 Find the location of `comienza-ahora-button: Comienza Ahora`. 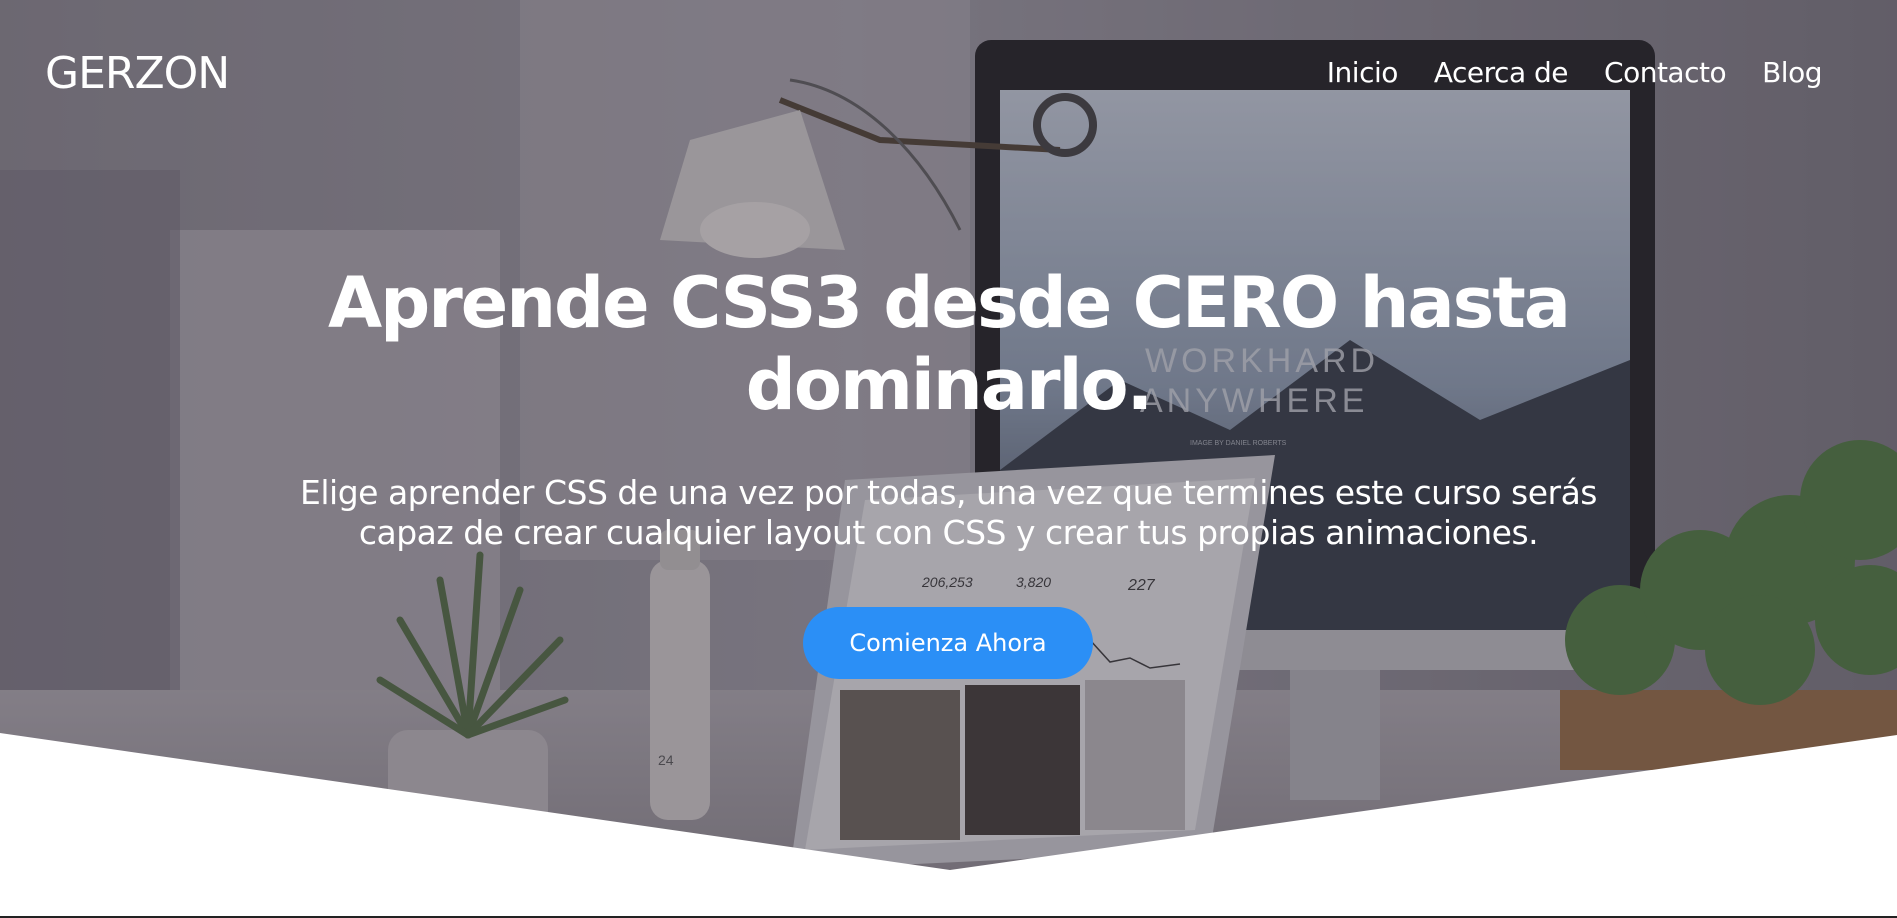

comienza-ahora-button: Comienza Ahora is located at coordinates (948, 643).